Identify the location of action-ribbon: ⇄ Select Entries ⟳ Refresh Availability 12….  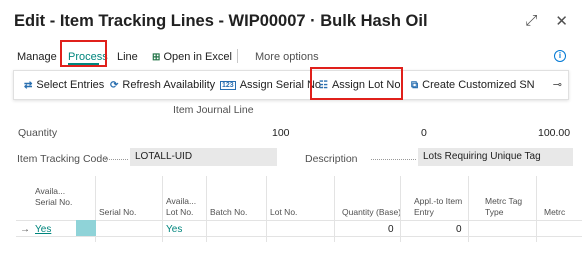
(291, 85).